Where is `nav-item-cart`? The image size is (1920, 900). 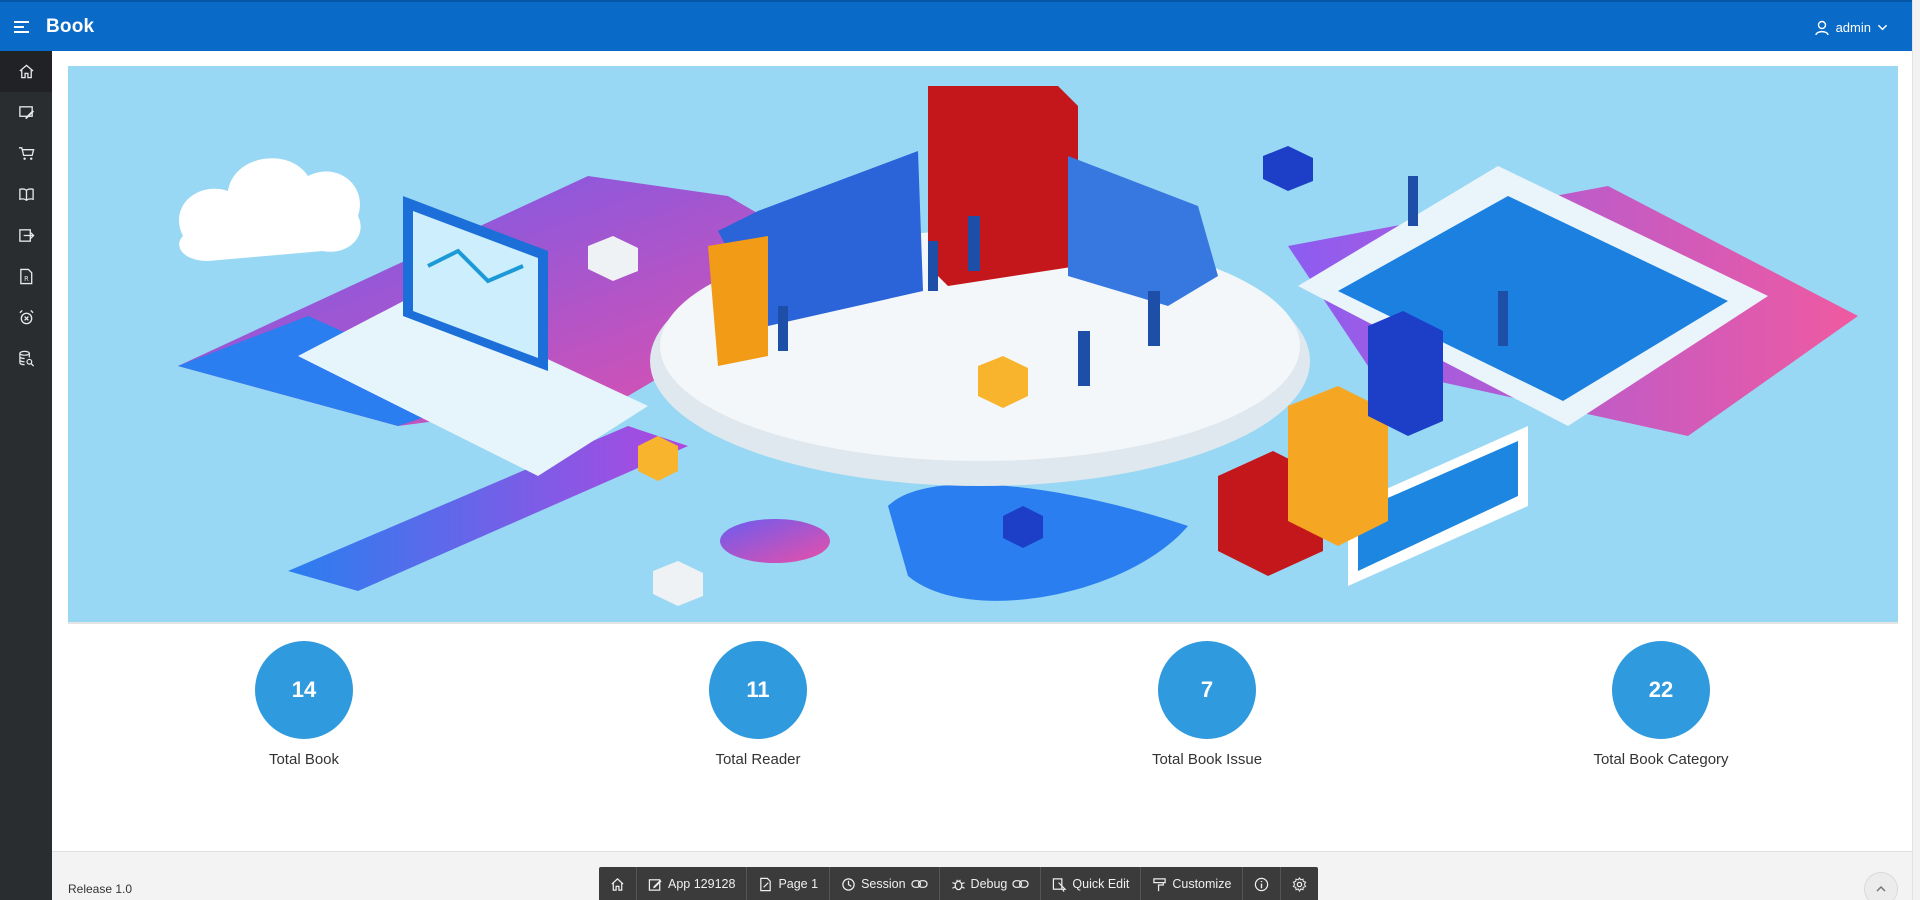
nav-item-cart is located at coordinates (26, 153).